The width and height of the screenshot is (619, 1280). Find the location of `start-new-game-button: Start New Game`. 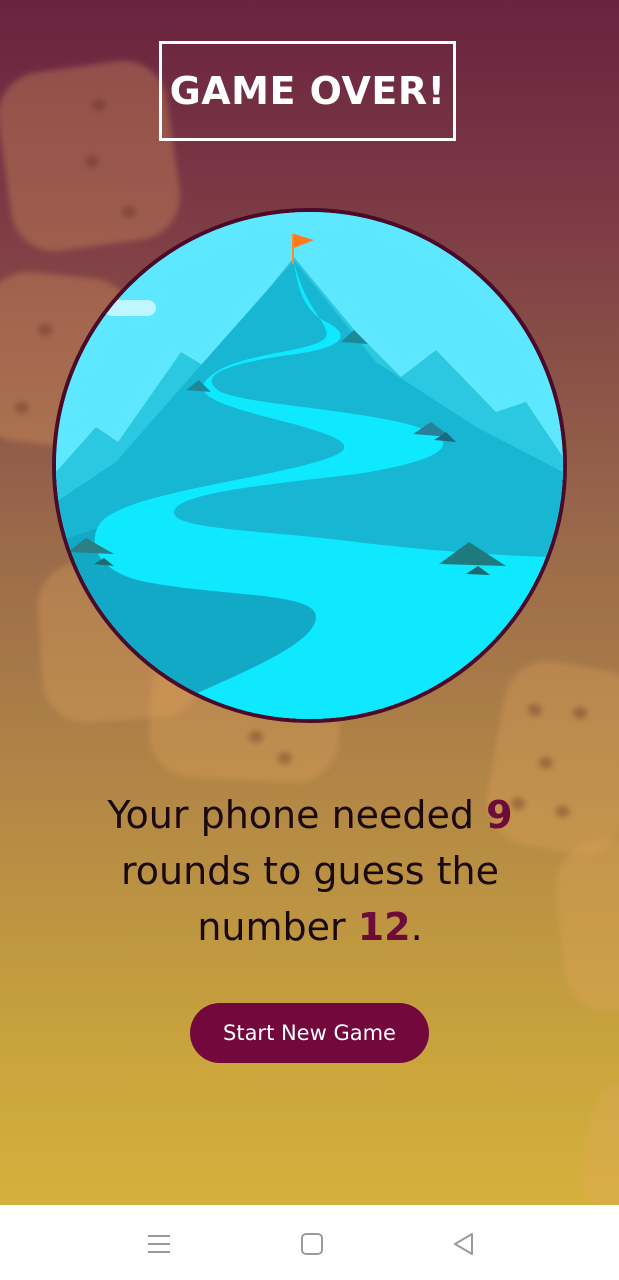

start-new-game-button: Start New Game is located at coordinates (309, 1033).